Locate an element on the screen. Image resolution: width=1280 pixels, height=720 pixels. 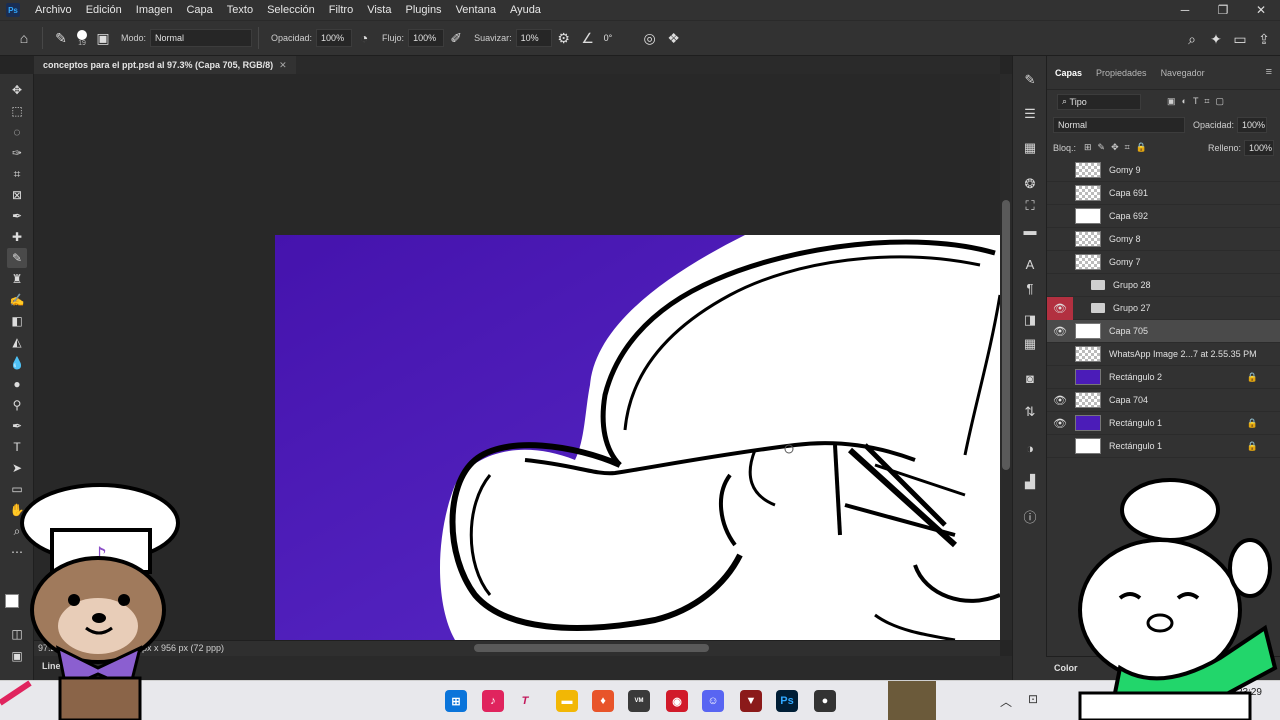
eraser-tool-icon: ◧ is located at coordinates (17, 321).